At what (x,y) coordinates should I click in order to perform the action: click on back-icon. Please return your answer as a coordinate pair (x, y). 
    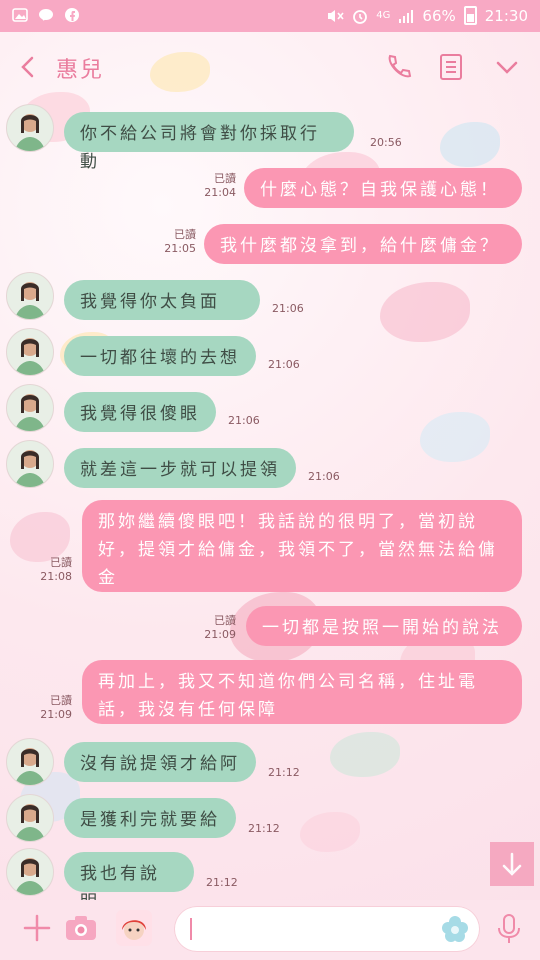
    Looking at the image, I should click on (29, 67).